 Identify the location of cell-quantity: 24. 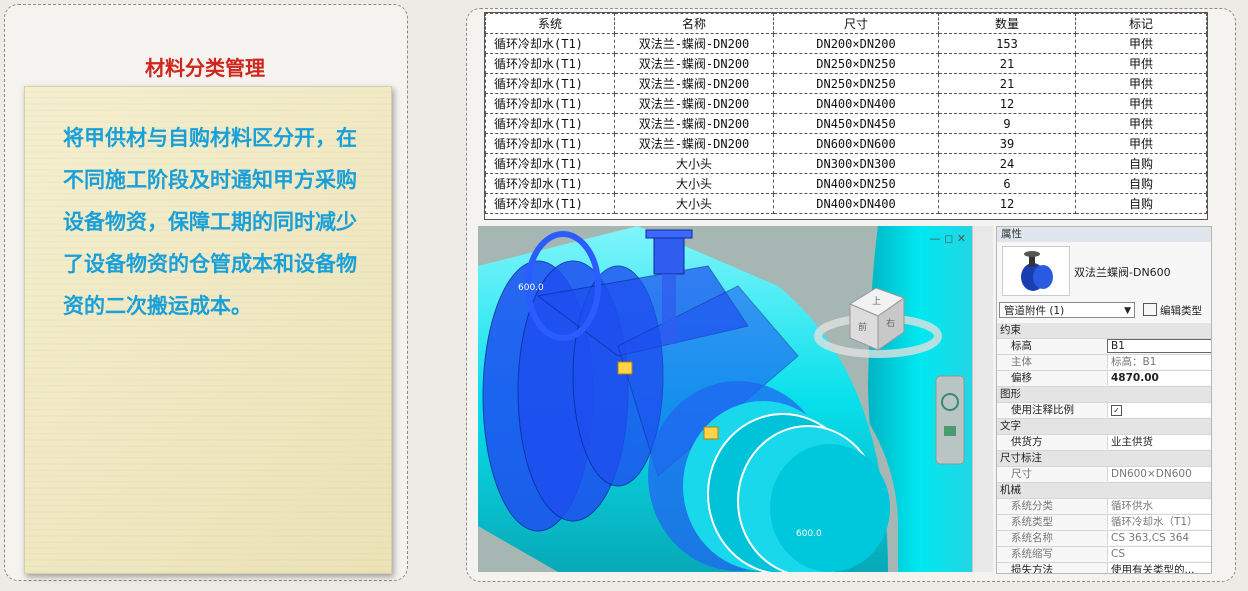
(1007, 163).